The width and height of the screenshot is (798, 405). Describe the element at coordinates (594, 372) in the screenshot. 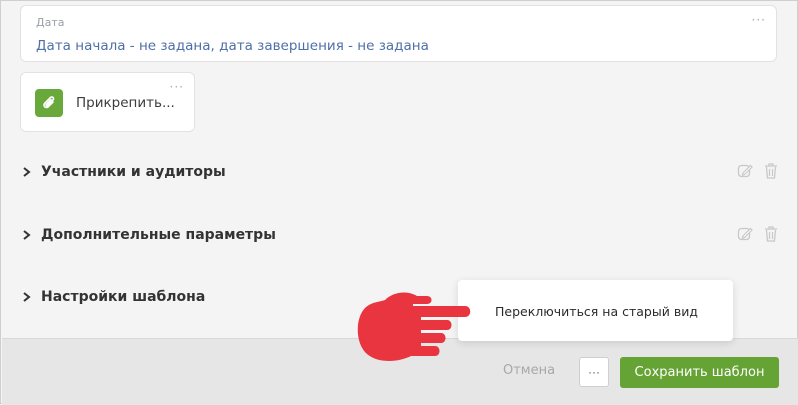

I see `more-options-button: ···` at that location.